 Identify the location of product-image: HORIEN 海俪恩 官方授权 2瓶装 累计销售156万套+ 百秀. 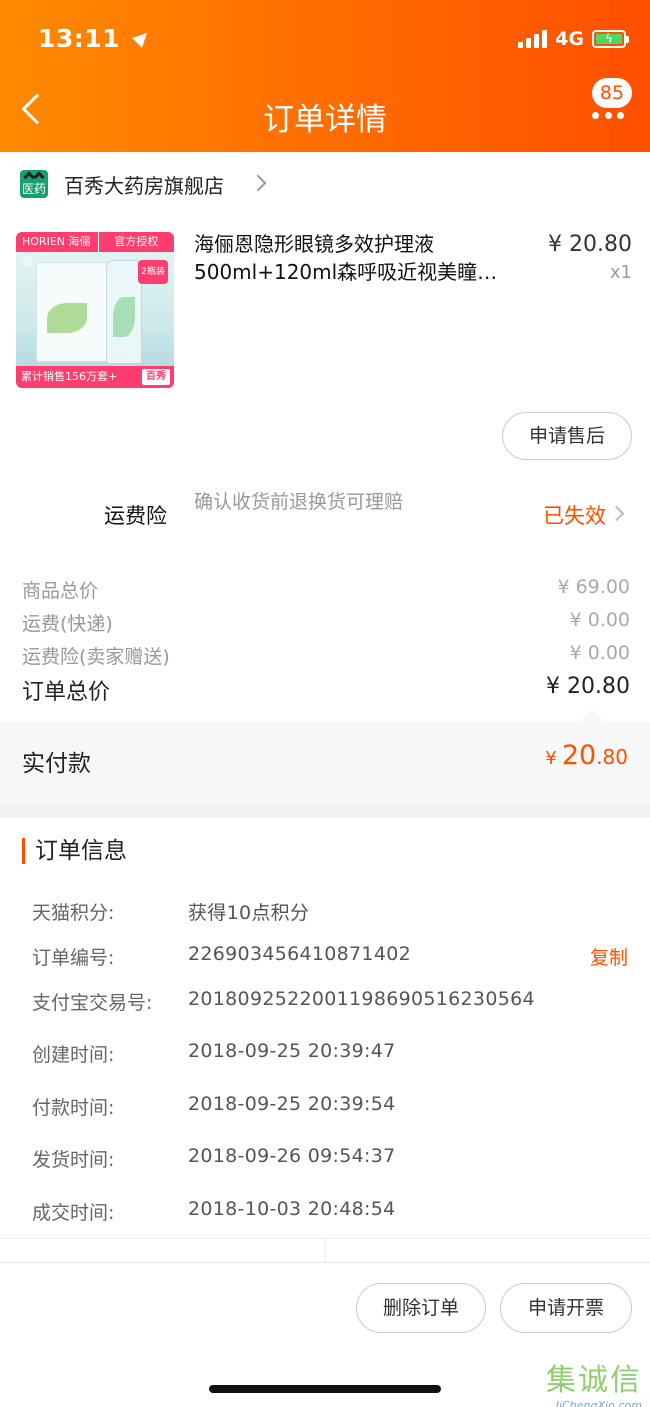
(95, 310).